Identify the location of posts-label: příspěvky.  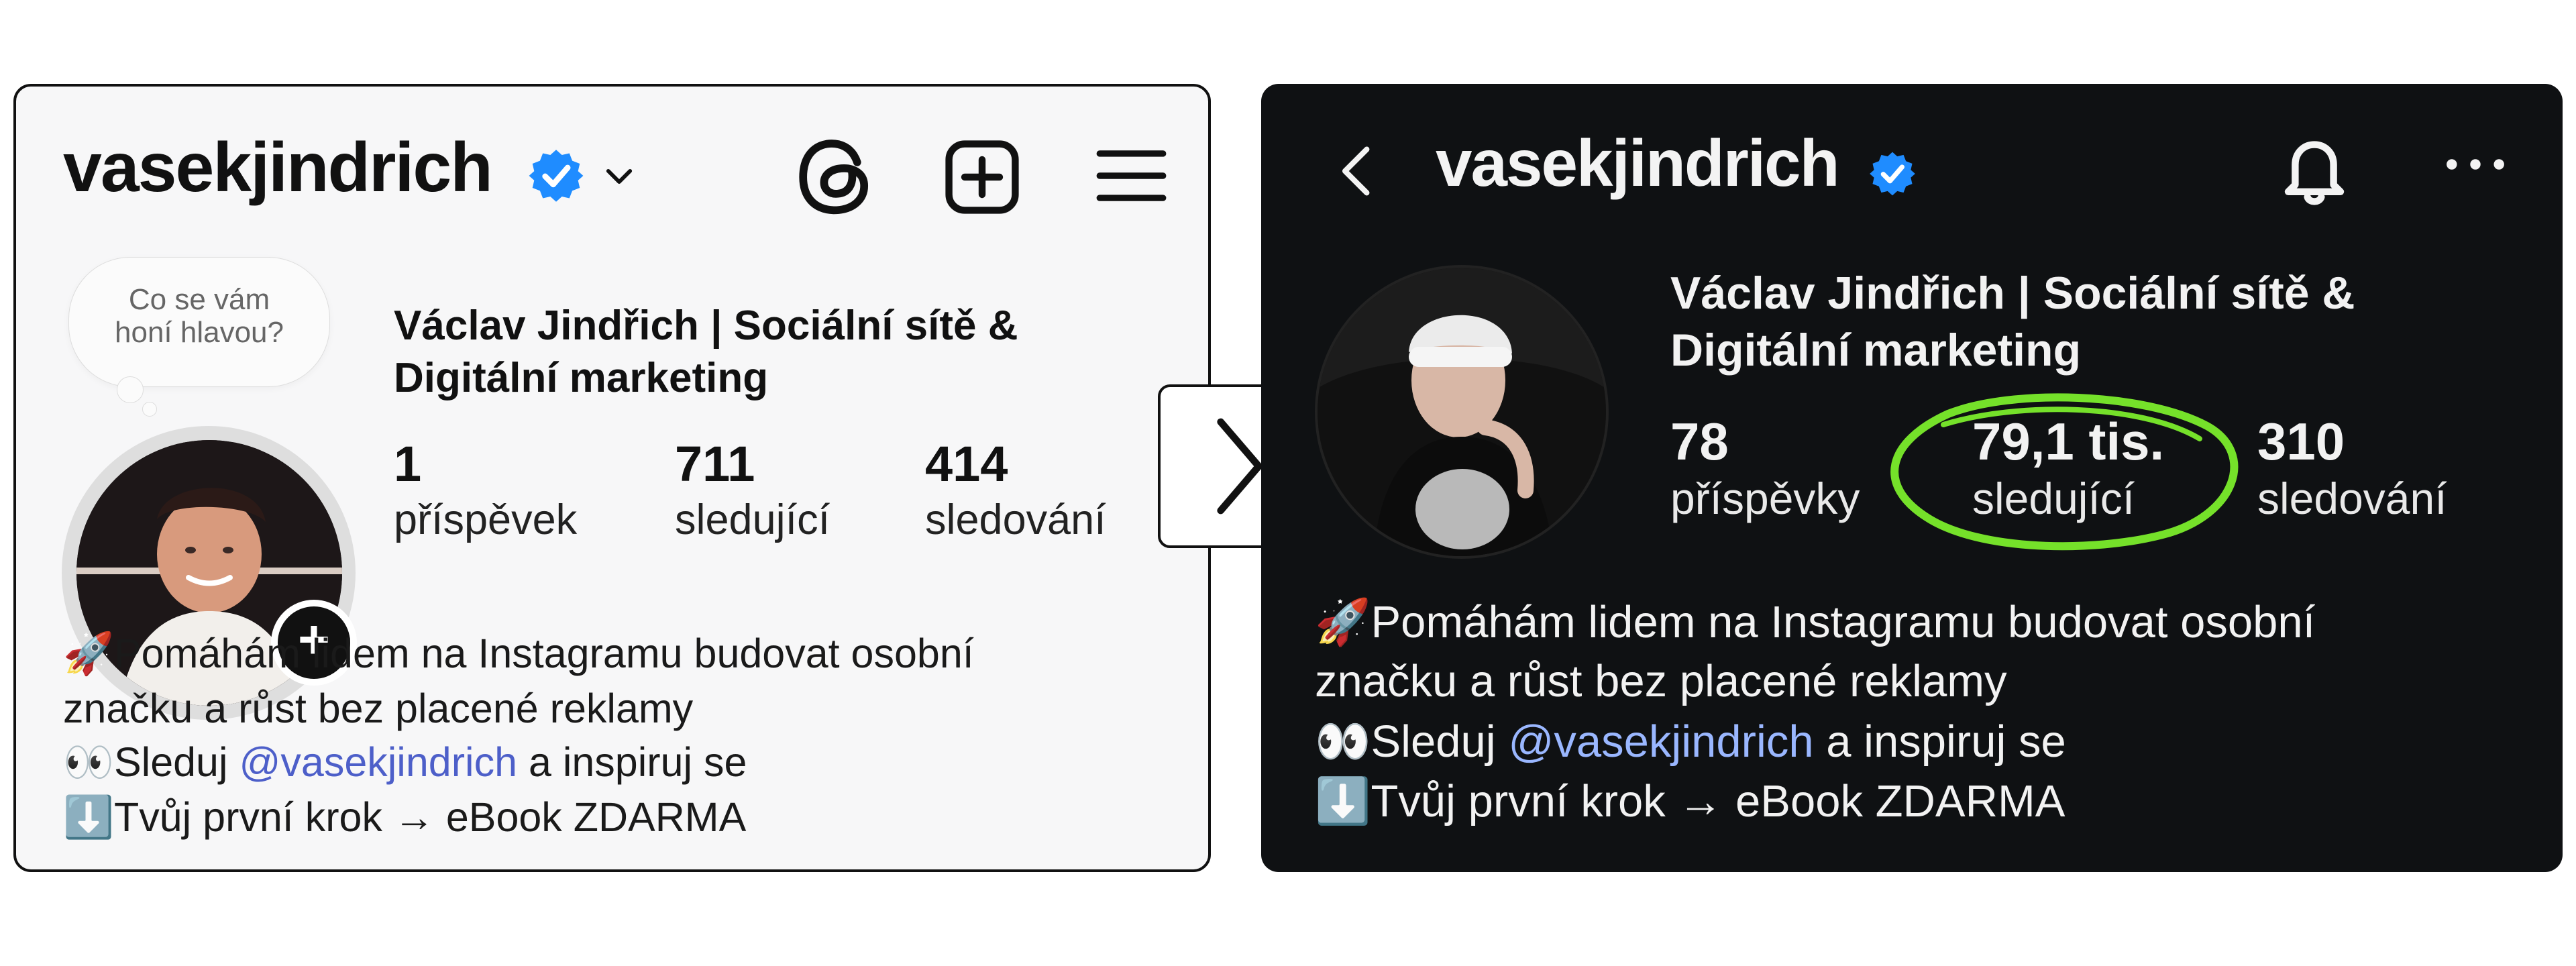
(1765, 498).